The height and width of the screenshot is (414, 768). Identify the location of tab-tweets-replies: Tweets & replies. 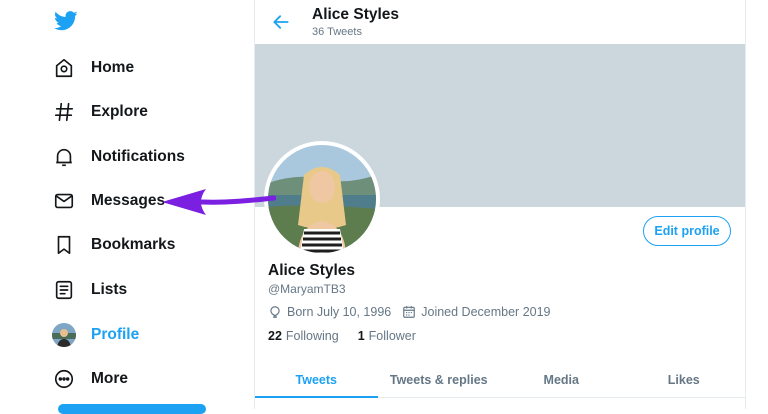
(439, 379).